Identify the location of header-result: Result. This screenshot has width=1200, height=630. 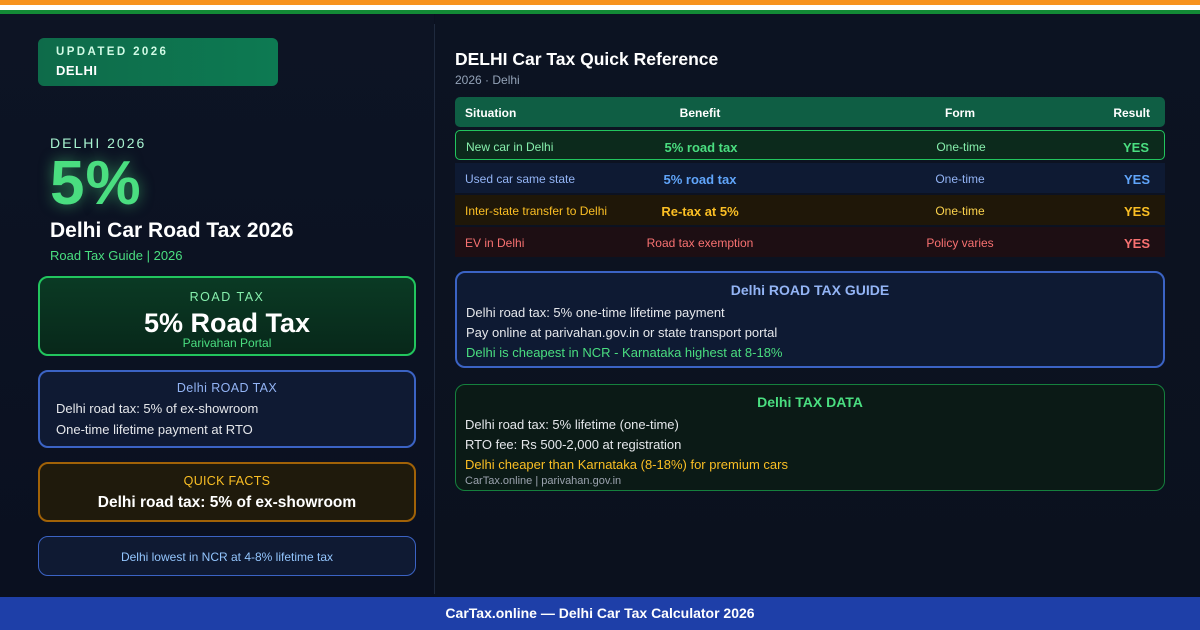
(1131, 113).